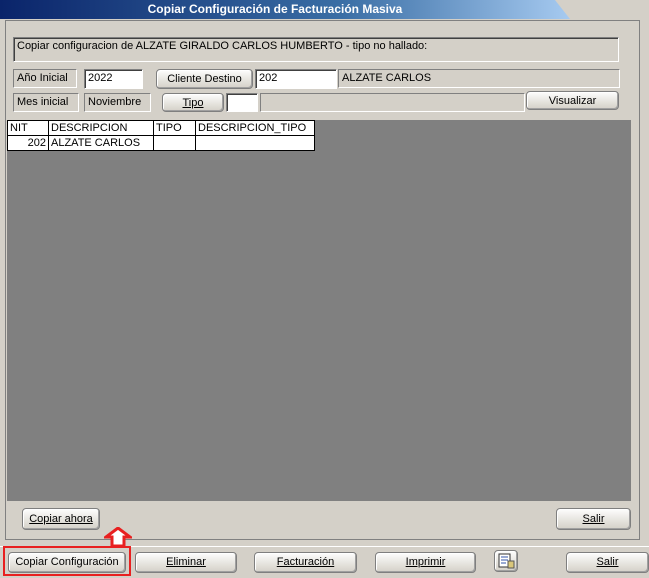 Image resolution: width=649 pixels, height=578 pixels. I want to click on table-row: 202 ALZATE CARLOS, so click(161, 143).